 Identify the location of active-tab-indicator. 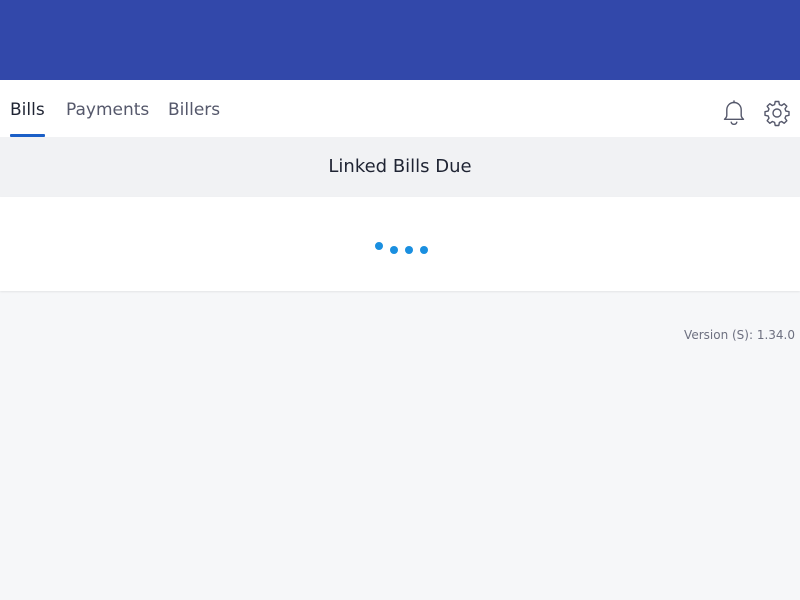
(27, 135).